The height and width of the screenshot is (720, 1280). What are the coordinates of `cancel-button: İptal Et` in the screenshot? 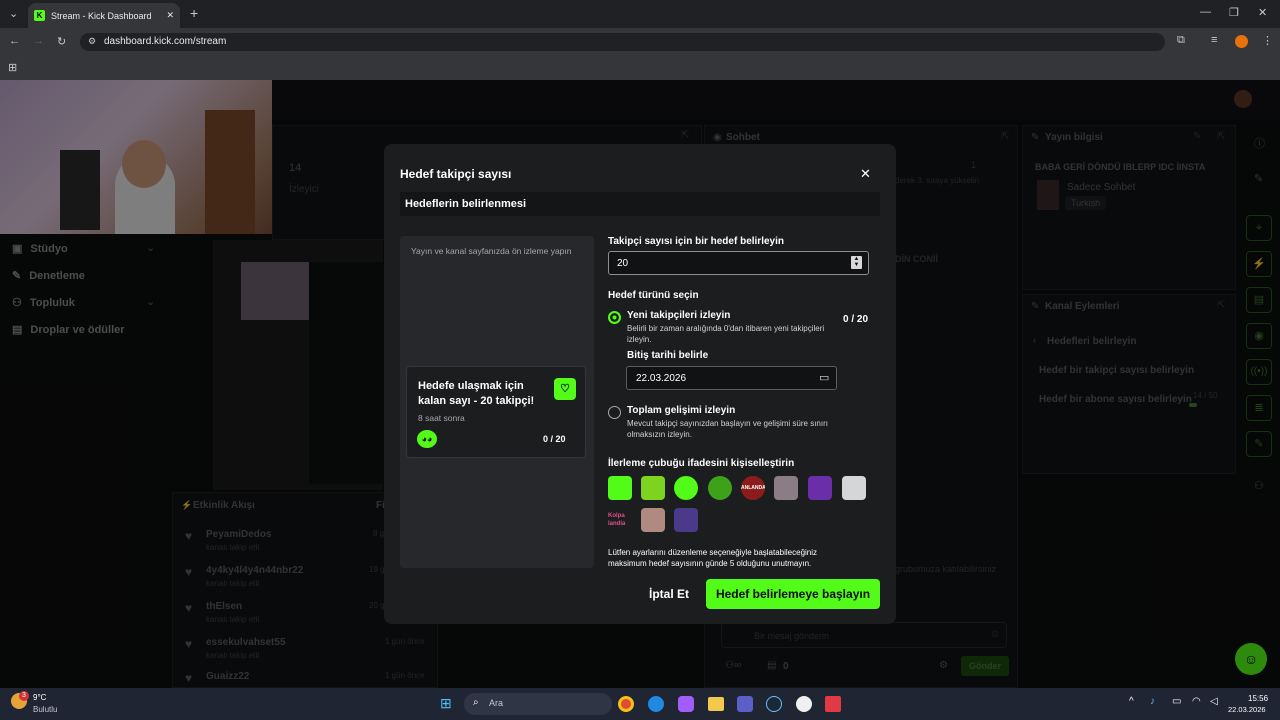 It's located at (669, 594).